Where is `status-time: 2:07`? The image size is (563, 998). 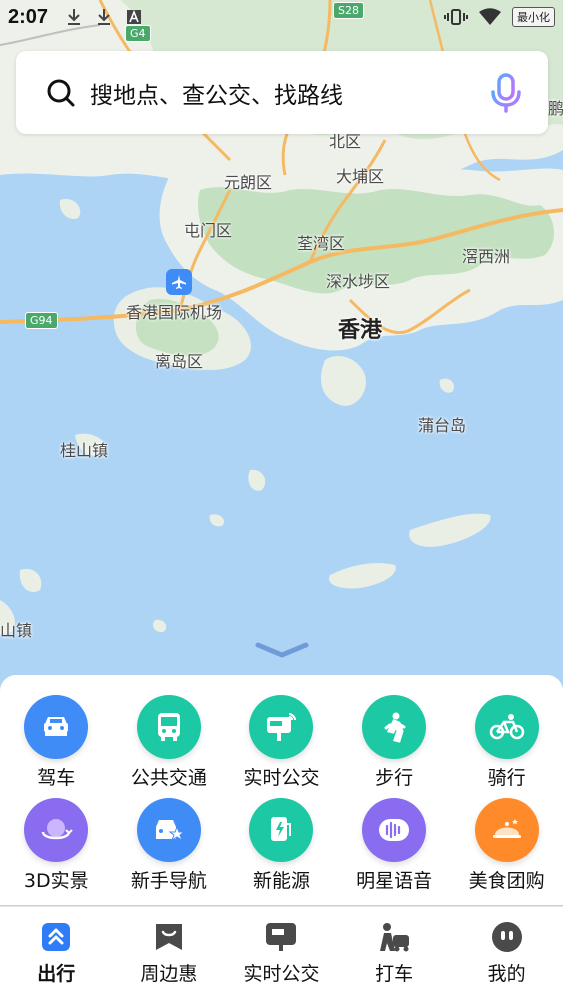
status-time: 2:07 is located at coordinates (28, 16).